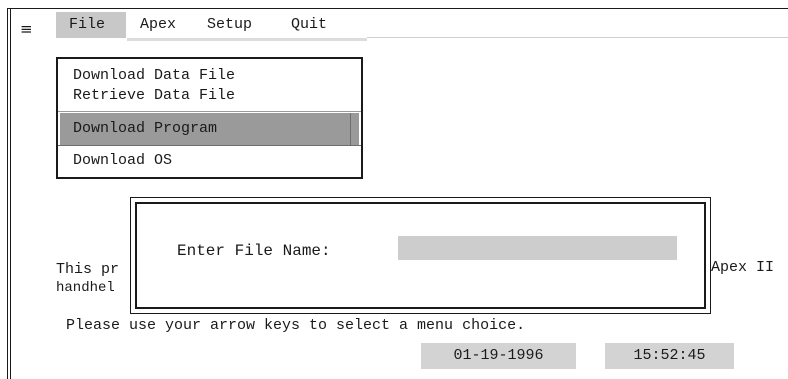  I want to click on menu-item-download-program: Download Program, so click(209, 129).